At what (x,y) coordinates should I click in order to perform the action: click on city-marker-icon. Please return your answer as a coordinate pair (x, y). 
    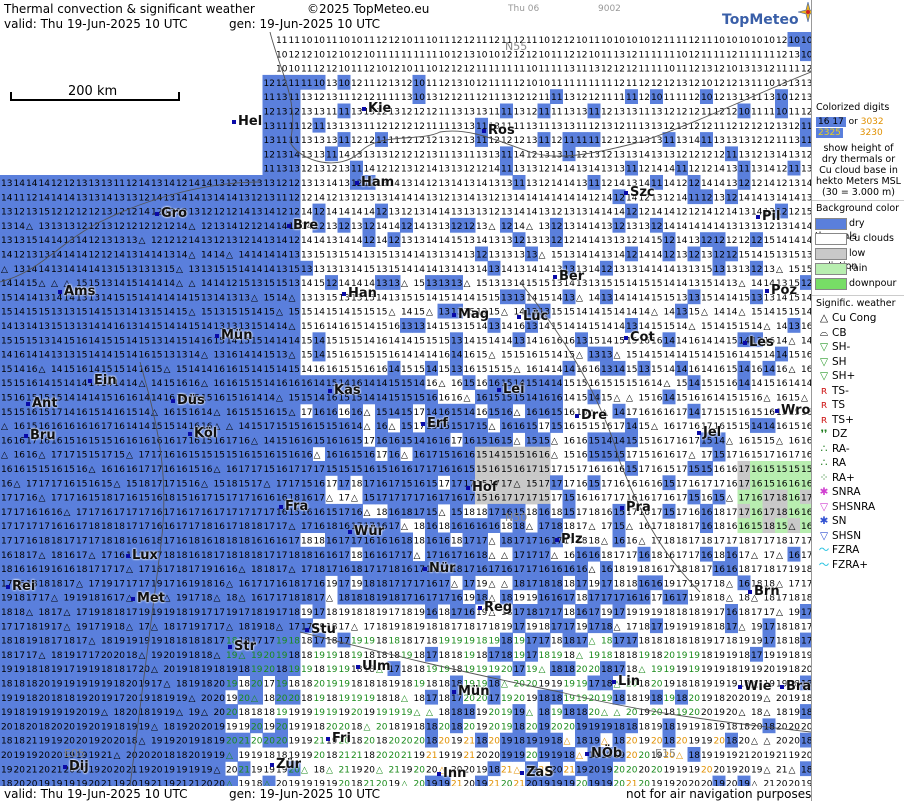
    Looking at the image, I should click on (499, 389).